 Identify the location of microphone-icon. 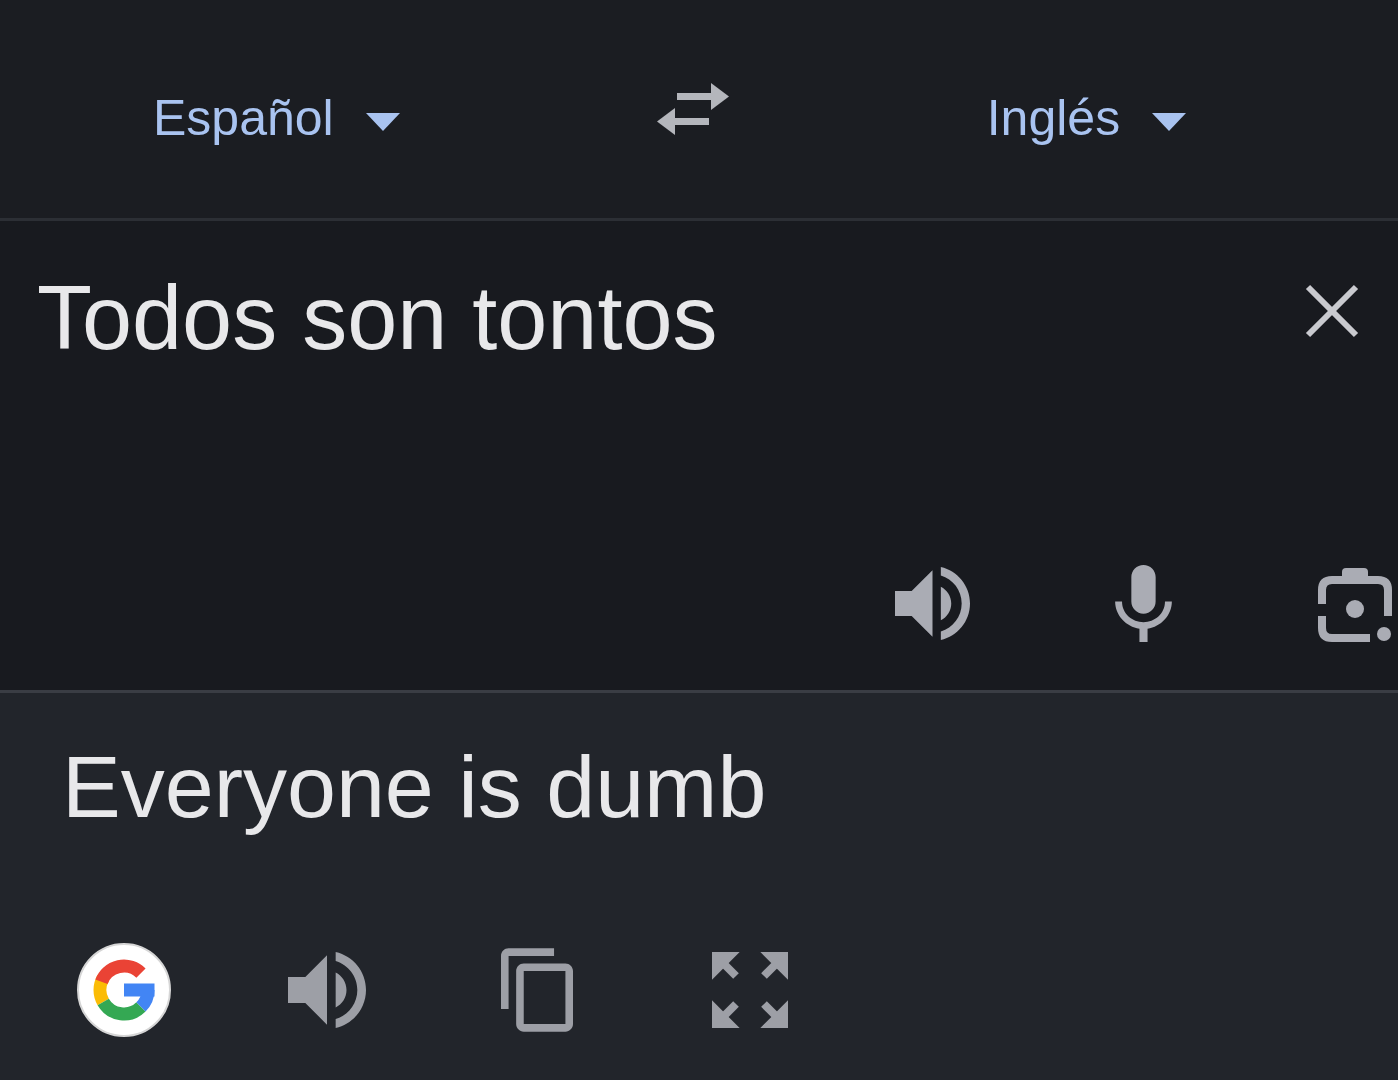
(1143, 603).